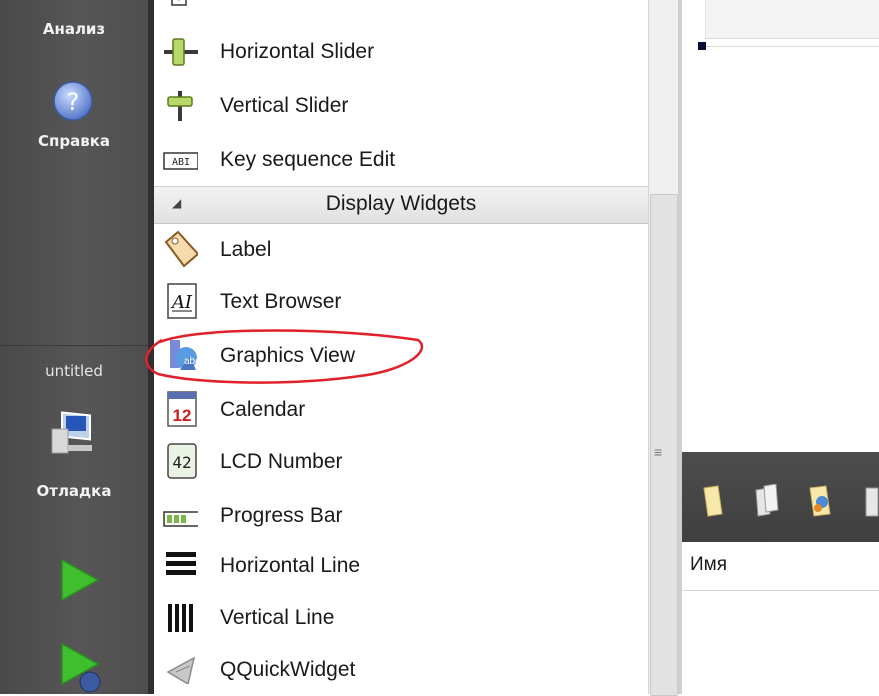 The height and width of the screenshot is (696, 879). What do you see at coordinates (181, 249) in the screenshot?
I see `label-tag-icon` at bounding box center [181, 249].